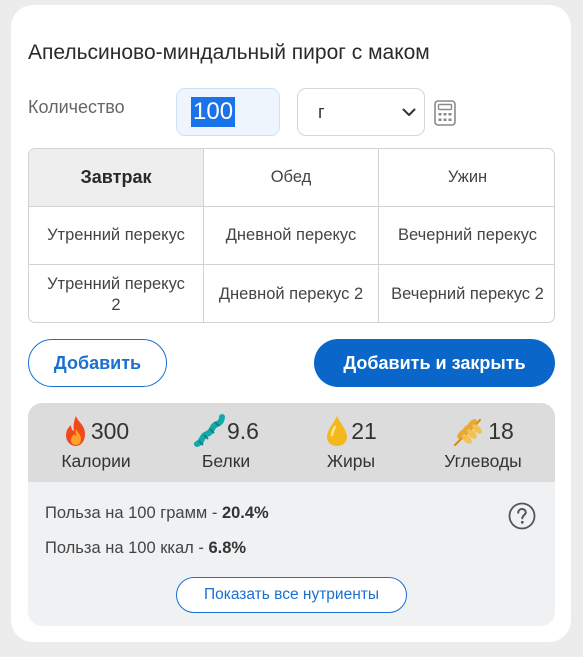 The image size is (583, 657). Describe the element at coordinates (291, 595) in the screenshot. I see `show-all-nutrients-button: Показать все нутриенты` at that location.